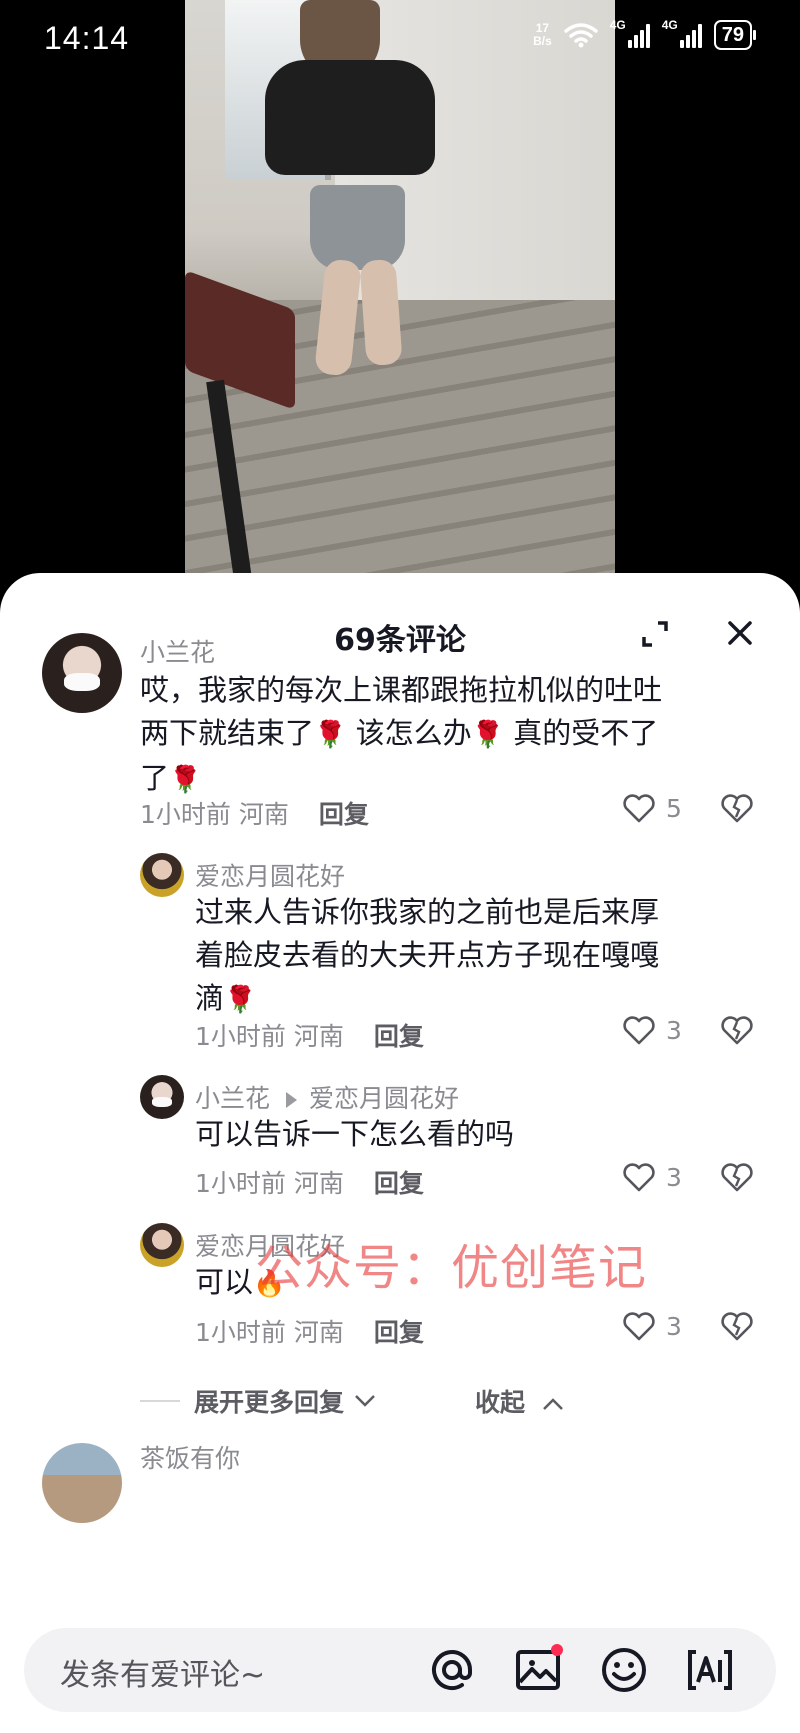  What do you see at coordinates (538, 1670) in the screenshot?
I see `image-icon` at bounding box center [538, 1670].